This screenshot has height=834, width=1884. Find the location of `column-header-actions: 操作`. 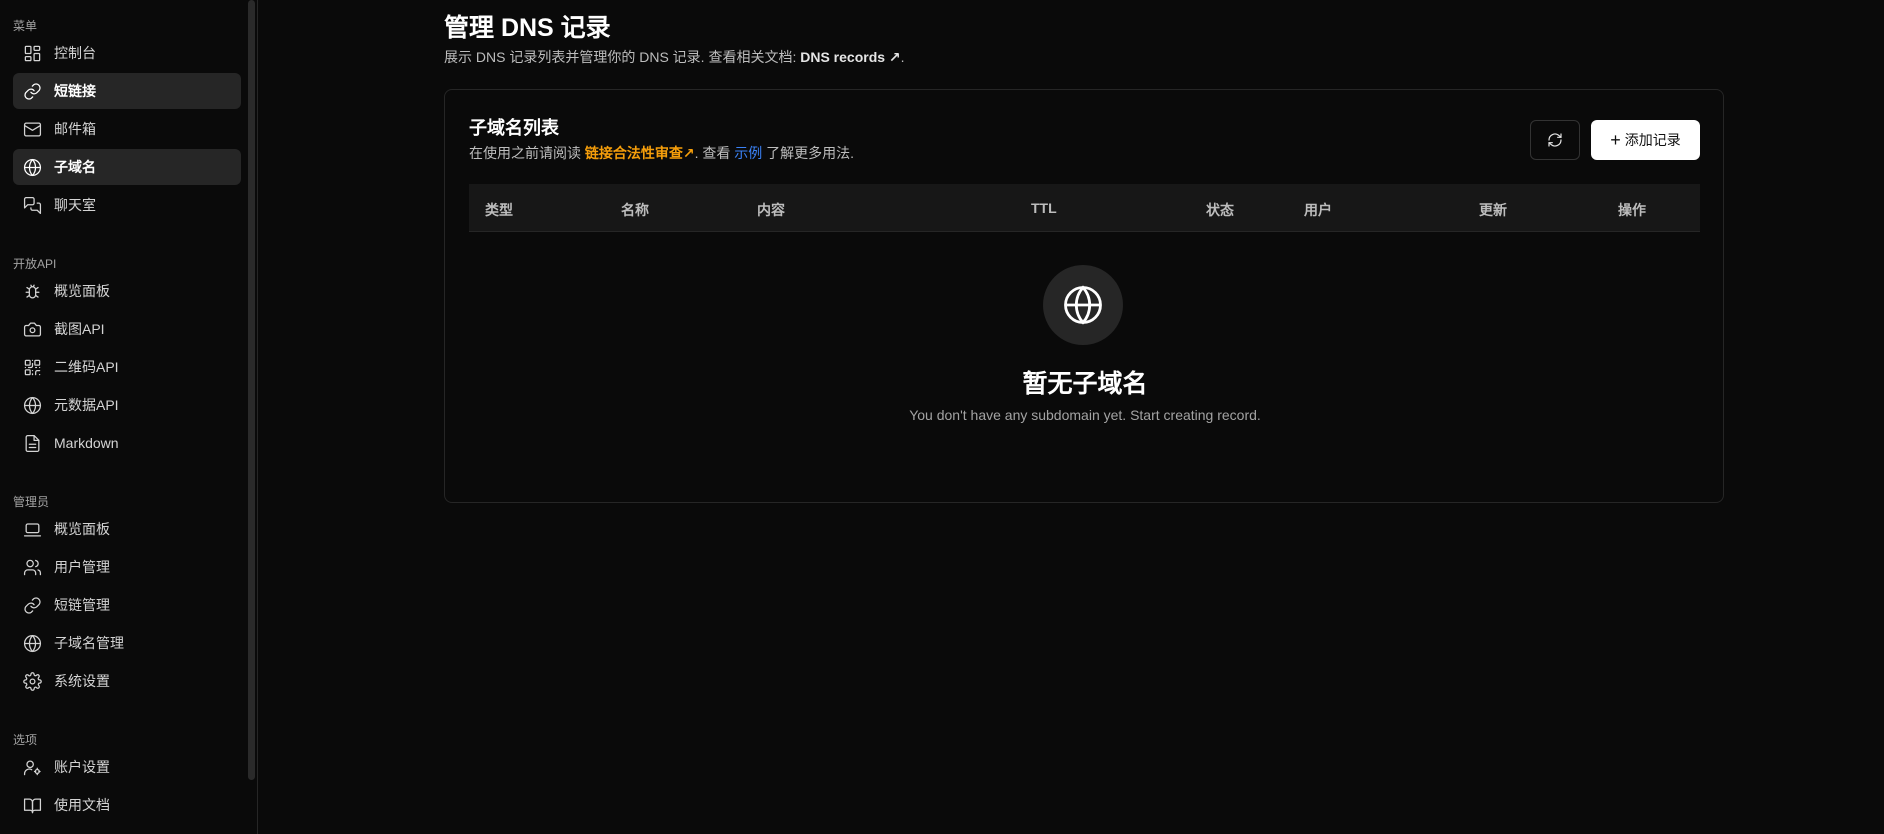

column-header-actions: 操作 is located at coordinates (1632, 210).